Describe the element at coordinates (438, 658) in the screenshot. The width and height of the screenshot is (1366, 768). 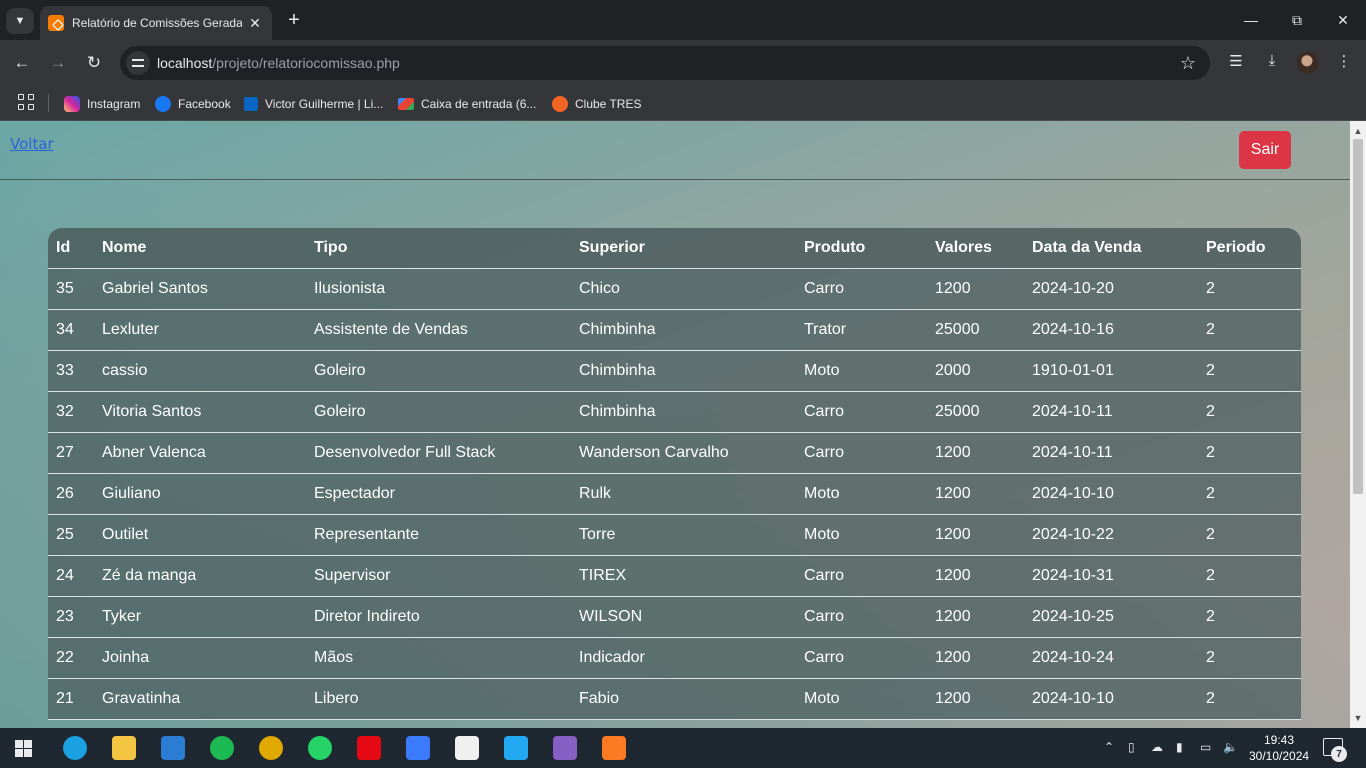
I see `table-cell: Mãos` at that location.